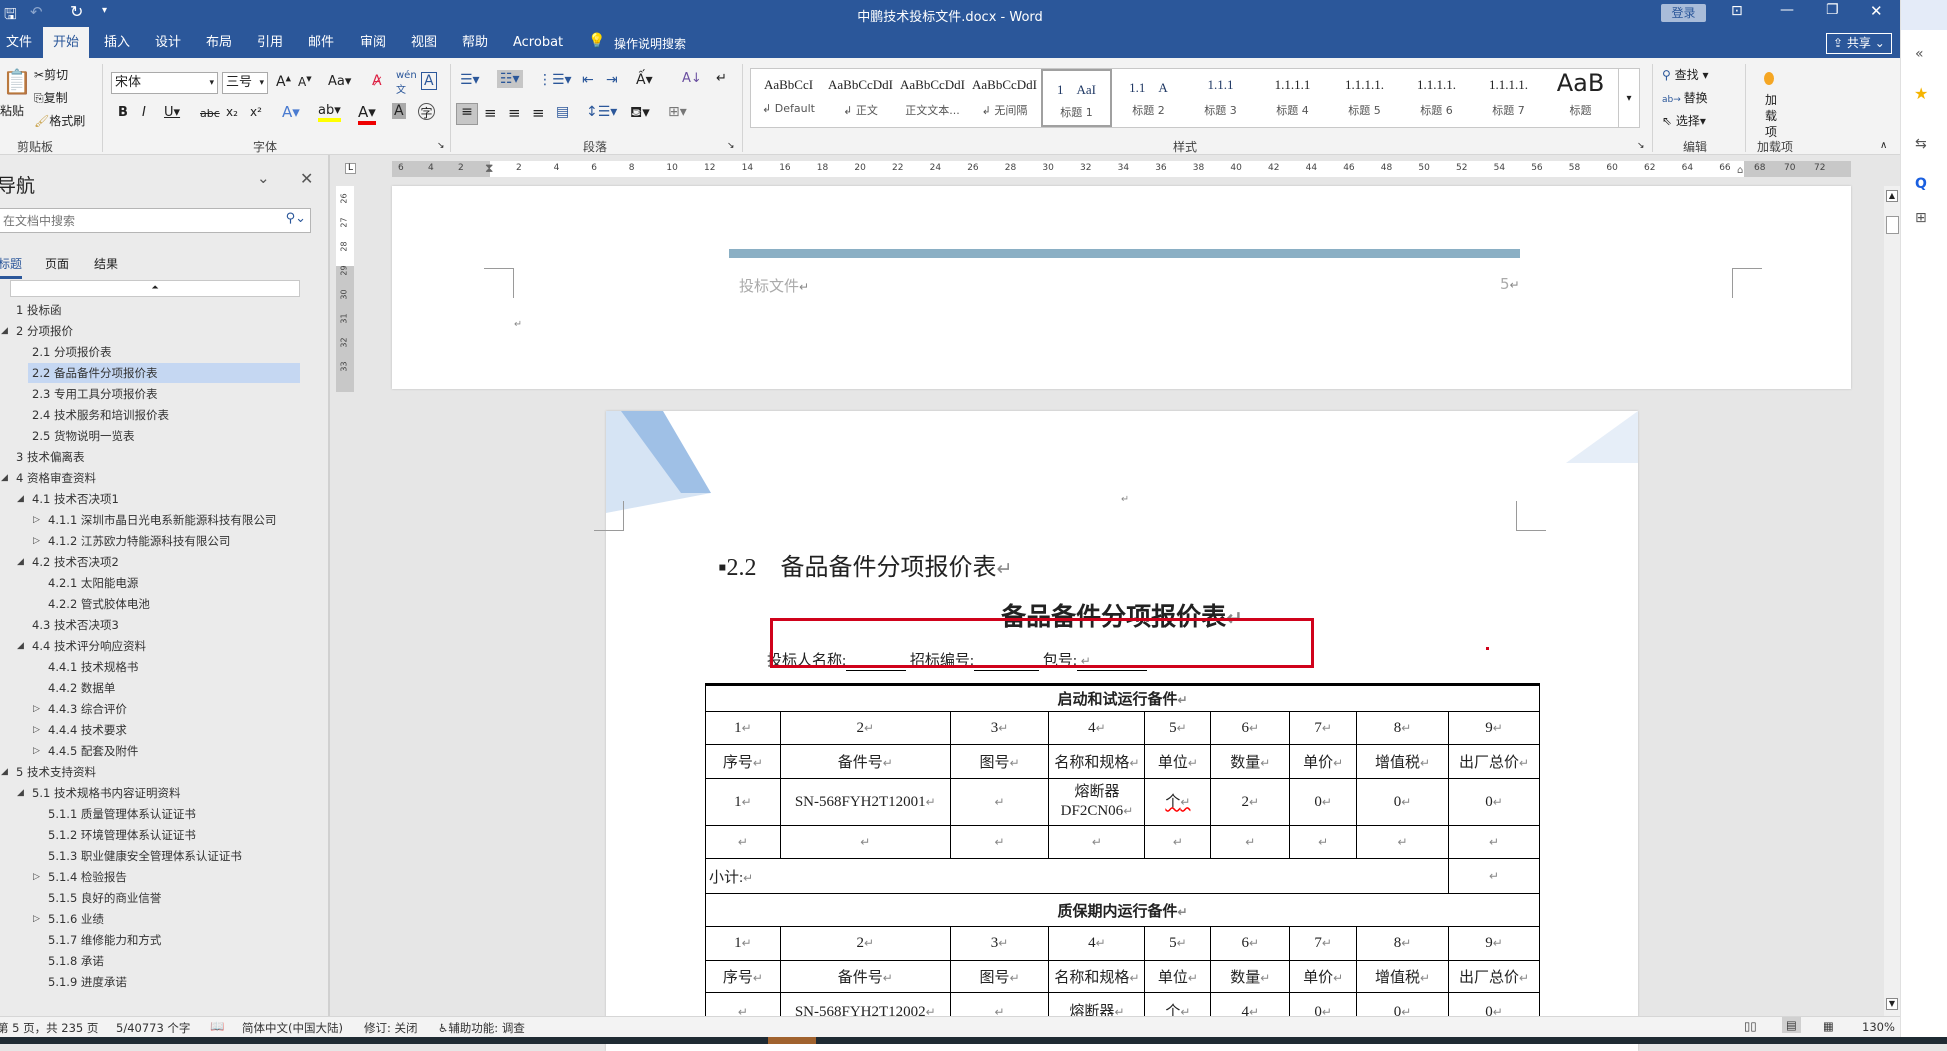 The width and height of the screenshot is (1947, 1051). Describe the element at coordinates (1771, 116) in the screenshot. I see `addins-button: 加载项` at that location.